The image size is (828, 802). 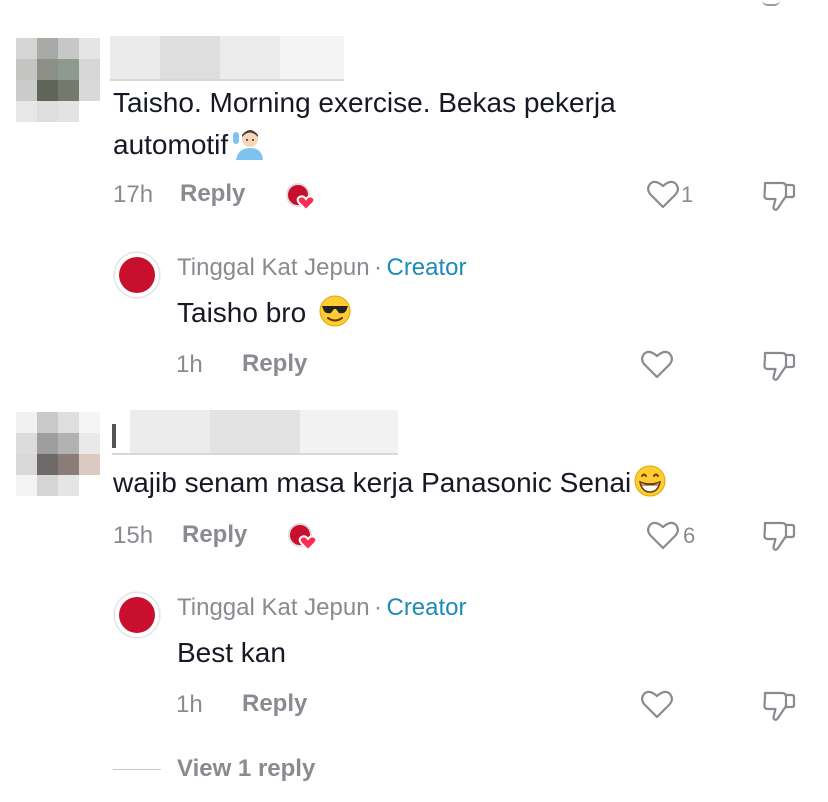 What do you see at coordinates (689, 535) in the screenshot?
I see `like-count: 6` at bounding box center [689, 535].